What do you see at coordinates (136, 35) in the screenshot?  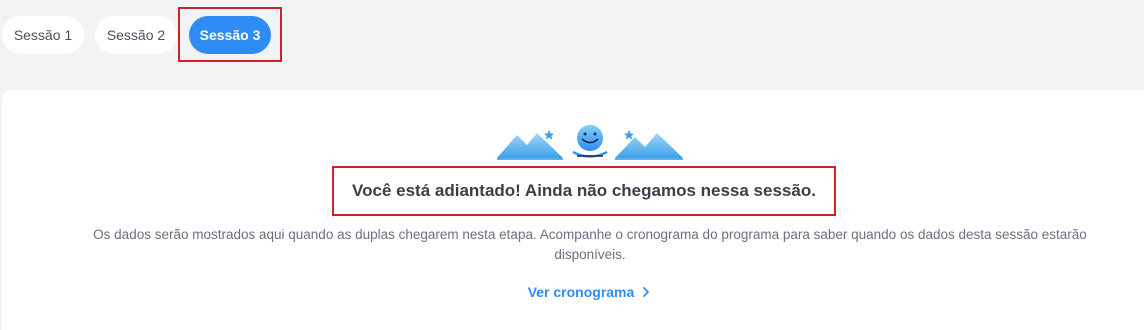 I see `tab-session-2: Sessão 2` at bounding box center [136, 35].